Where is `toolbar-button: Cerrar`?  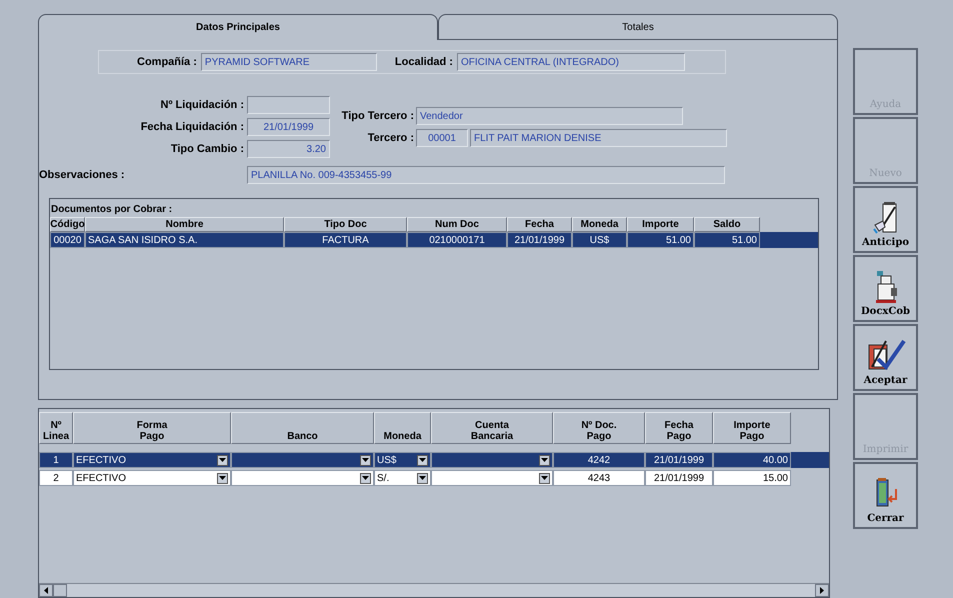
toolbar-button: Cerrar is located at coordinates (885, 495).